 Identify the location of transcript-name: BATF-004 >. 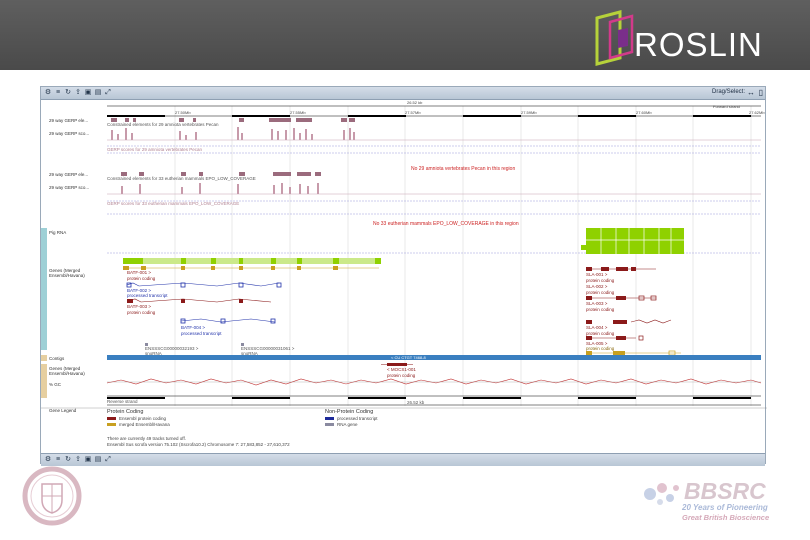
(193, 327).